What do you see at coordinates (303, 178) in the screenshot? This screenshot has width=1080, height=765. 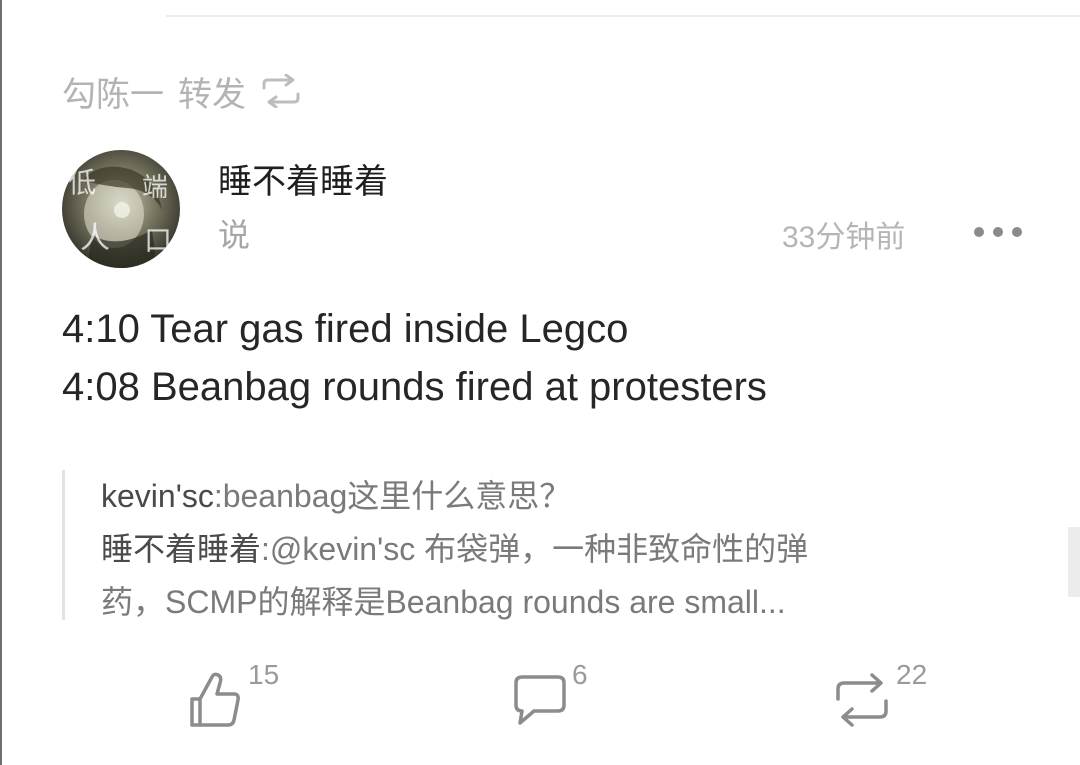 I see `author-name: 睡不着睡着` at bounding box center [303, 178].